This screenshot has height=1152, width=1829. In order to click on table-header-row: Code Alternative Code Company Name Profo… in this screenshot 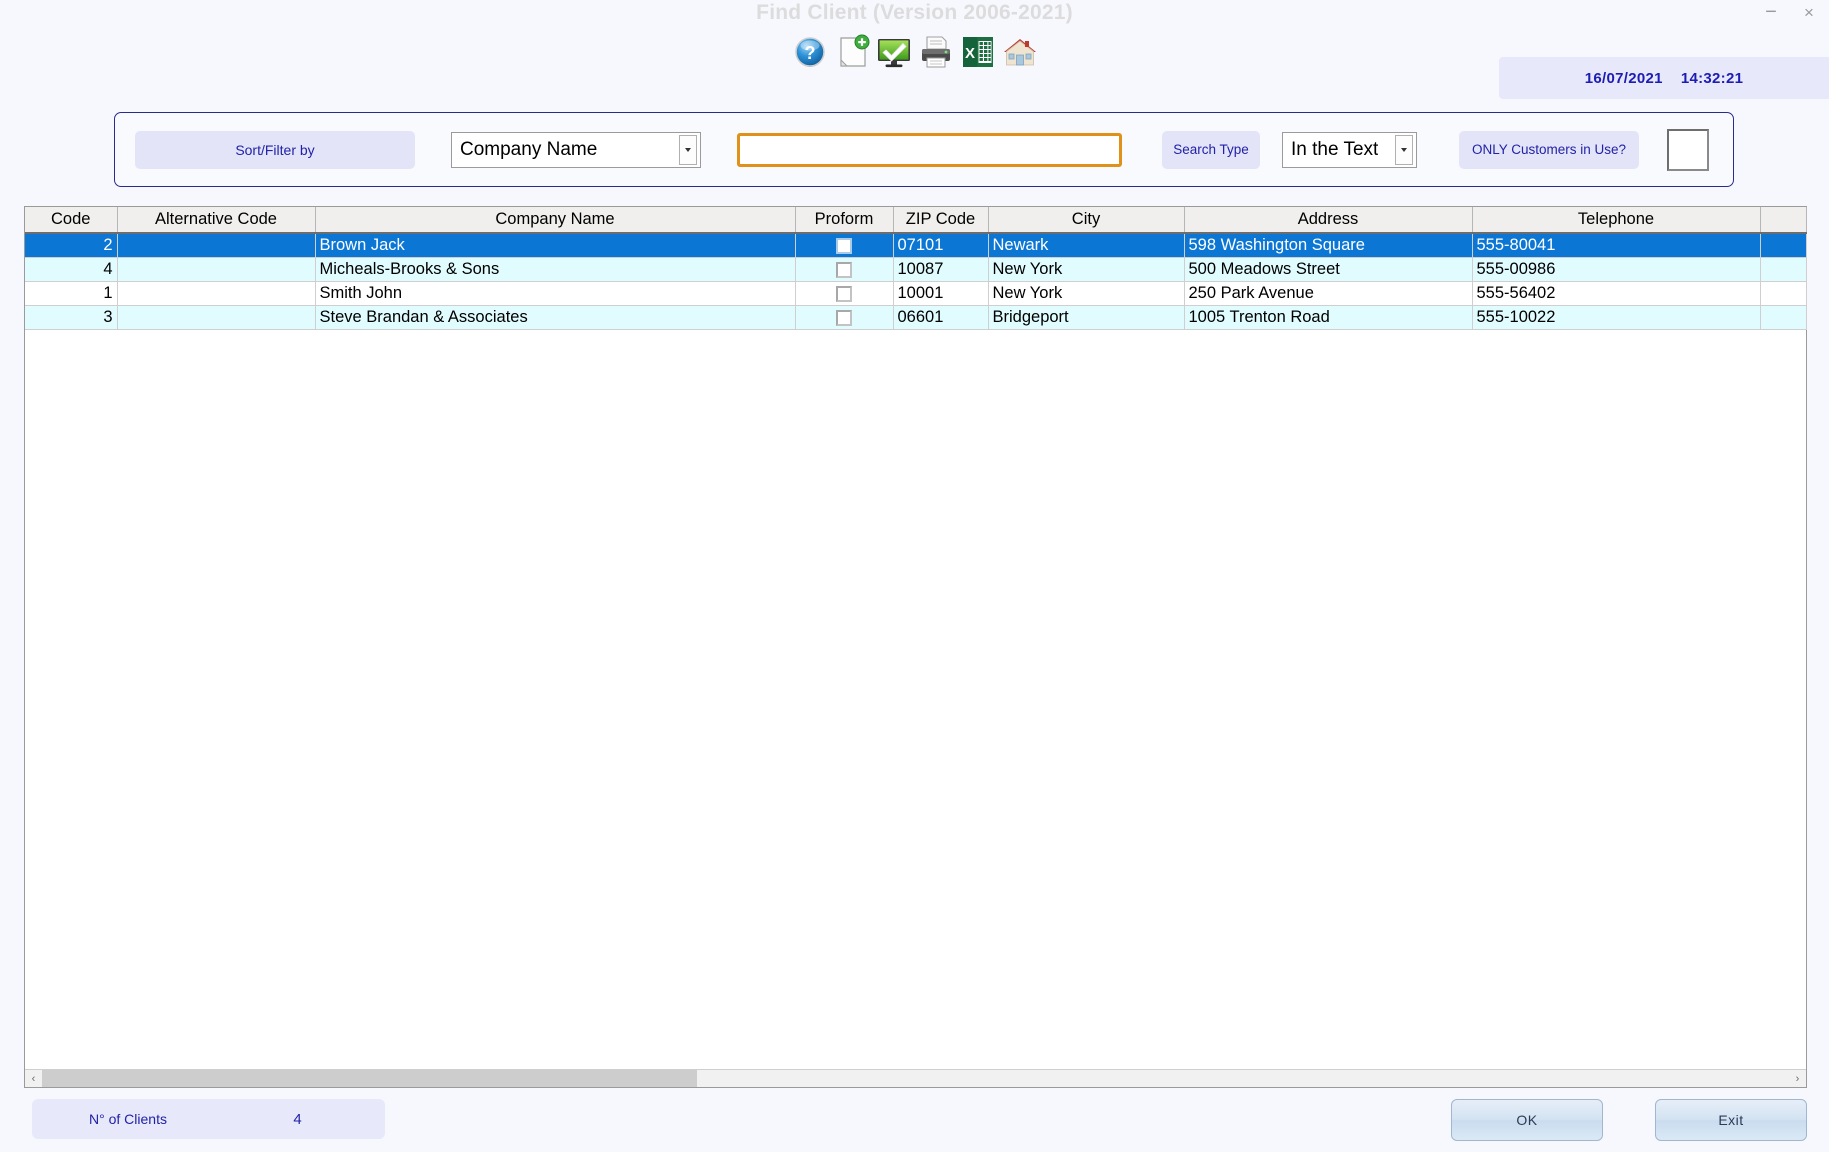, I will do `click(916, 220)`.